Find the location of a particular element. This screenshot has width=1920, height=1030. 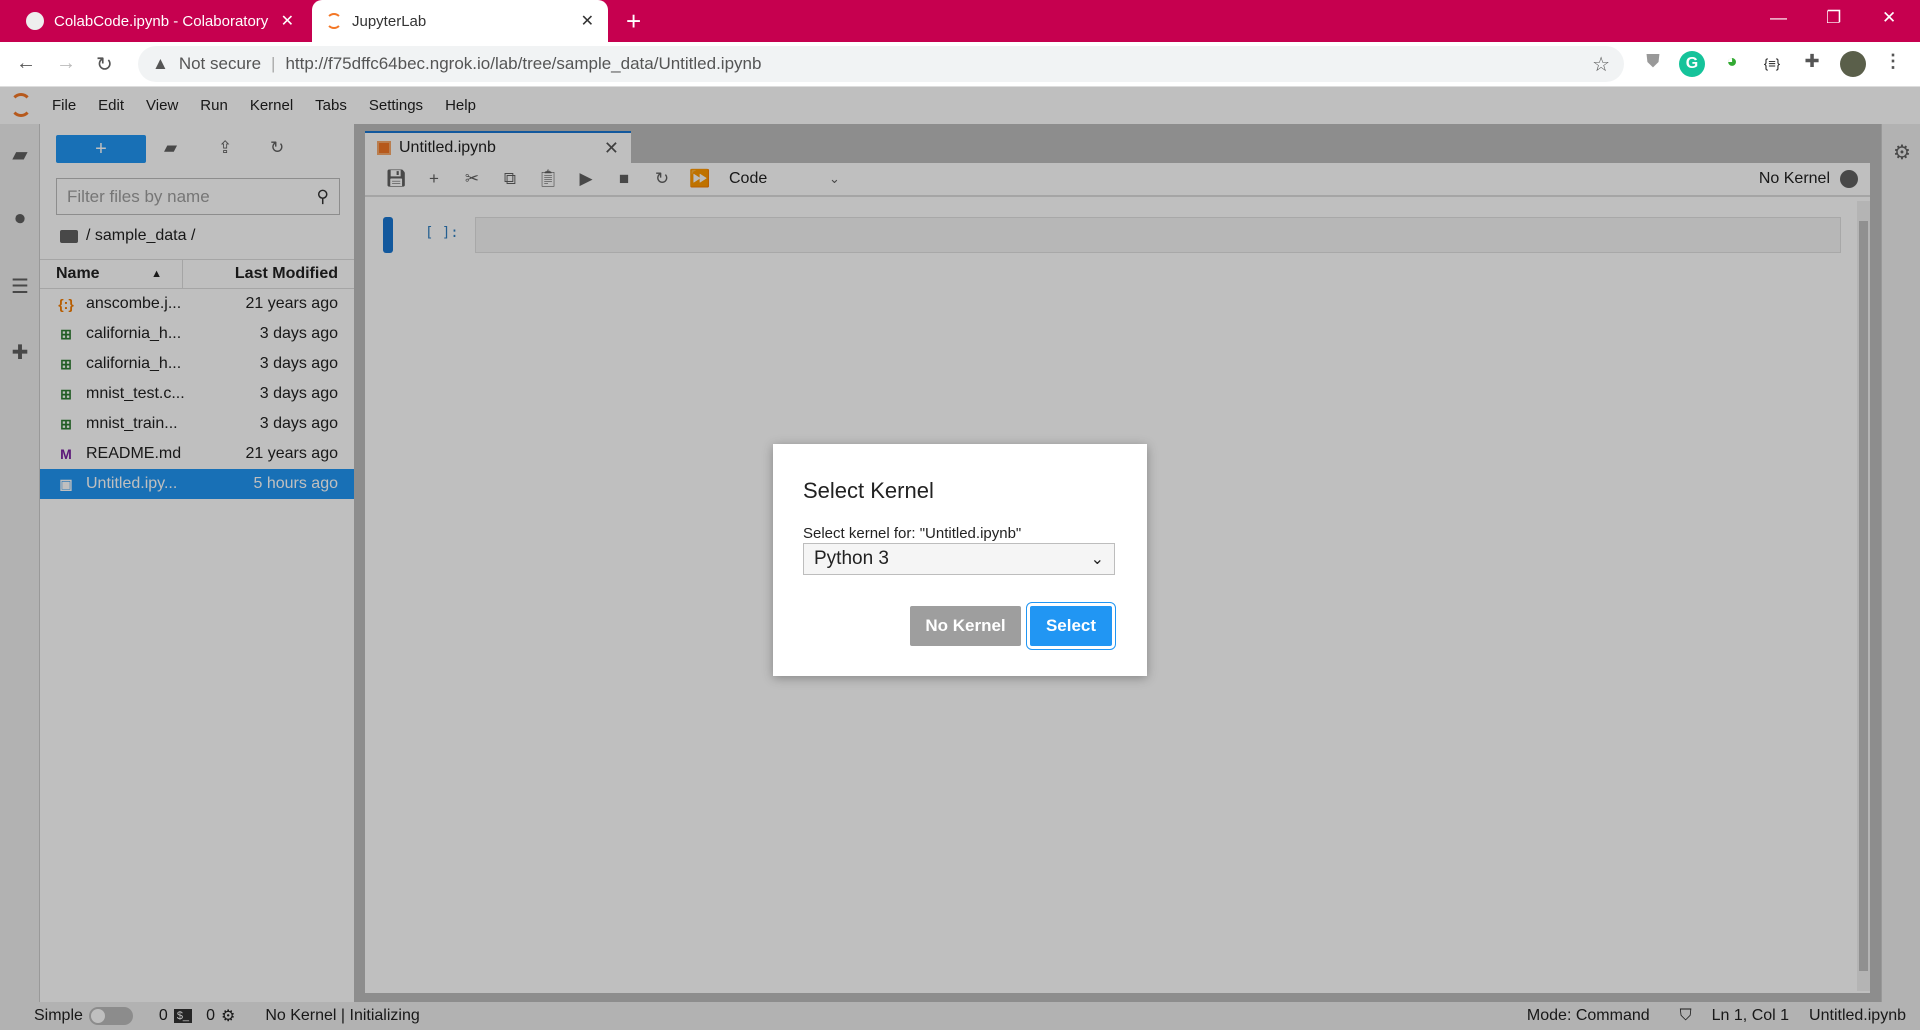

tab-label: ColabCode.ipynb - Colaboratory is located at coordinates (161, 21).